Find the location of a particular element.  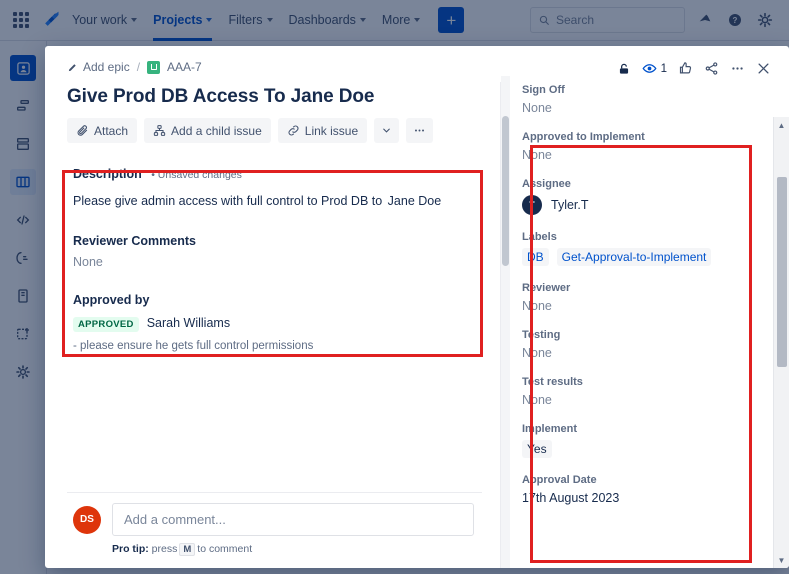

thumbs-up-icon is located at coordinates (685, 68).